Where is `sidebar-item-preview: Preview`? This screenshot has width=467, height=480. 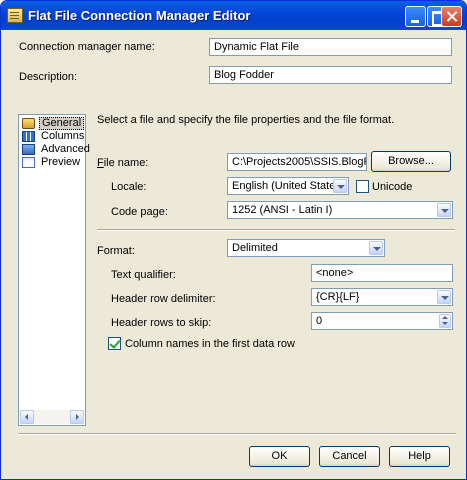
sidebar-item-preview: Preview is located at coordinates (52, 162).